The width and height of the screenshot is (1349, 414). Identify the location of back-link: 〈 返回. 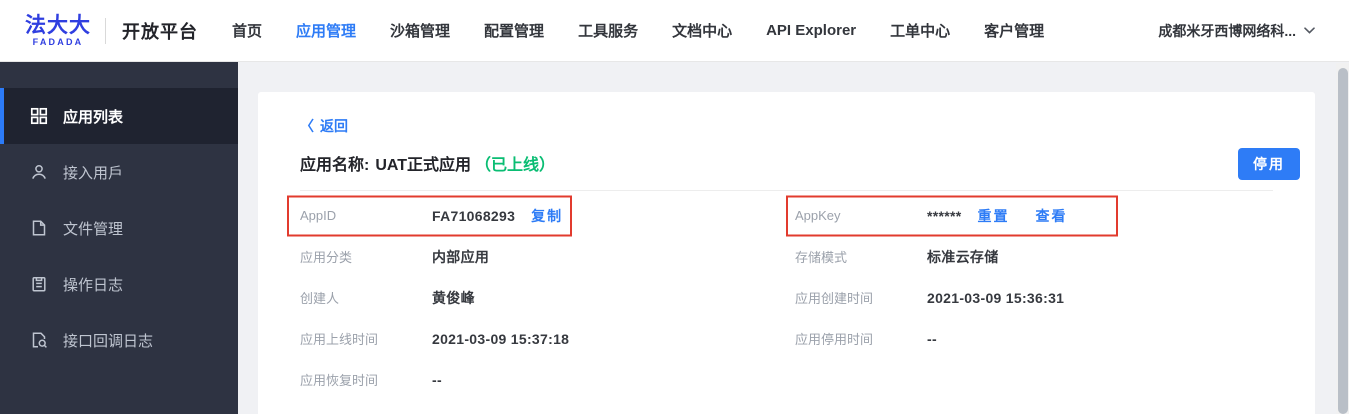
(324, 126).